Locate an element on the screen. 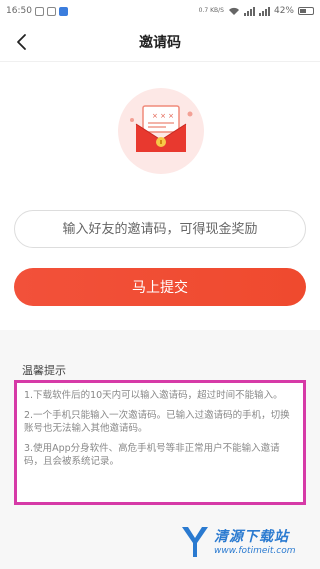 The width and height of the screenshot is (320, 569). wifi-icon is located at coordinates (233, 11).